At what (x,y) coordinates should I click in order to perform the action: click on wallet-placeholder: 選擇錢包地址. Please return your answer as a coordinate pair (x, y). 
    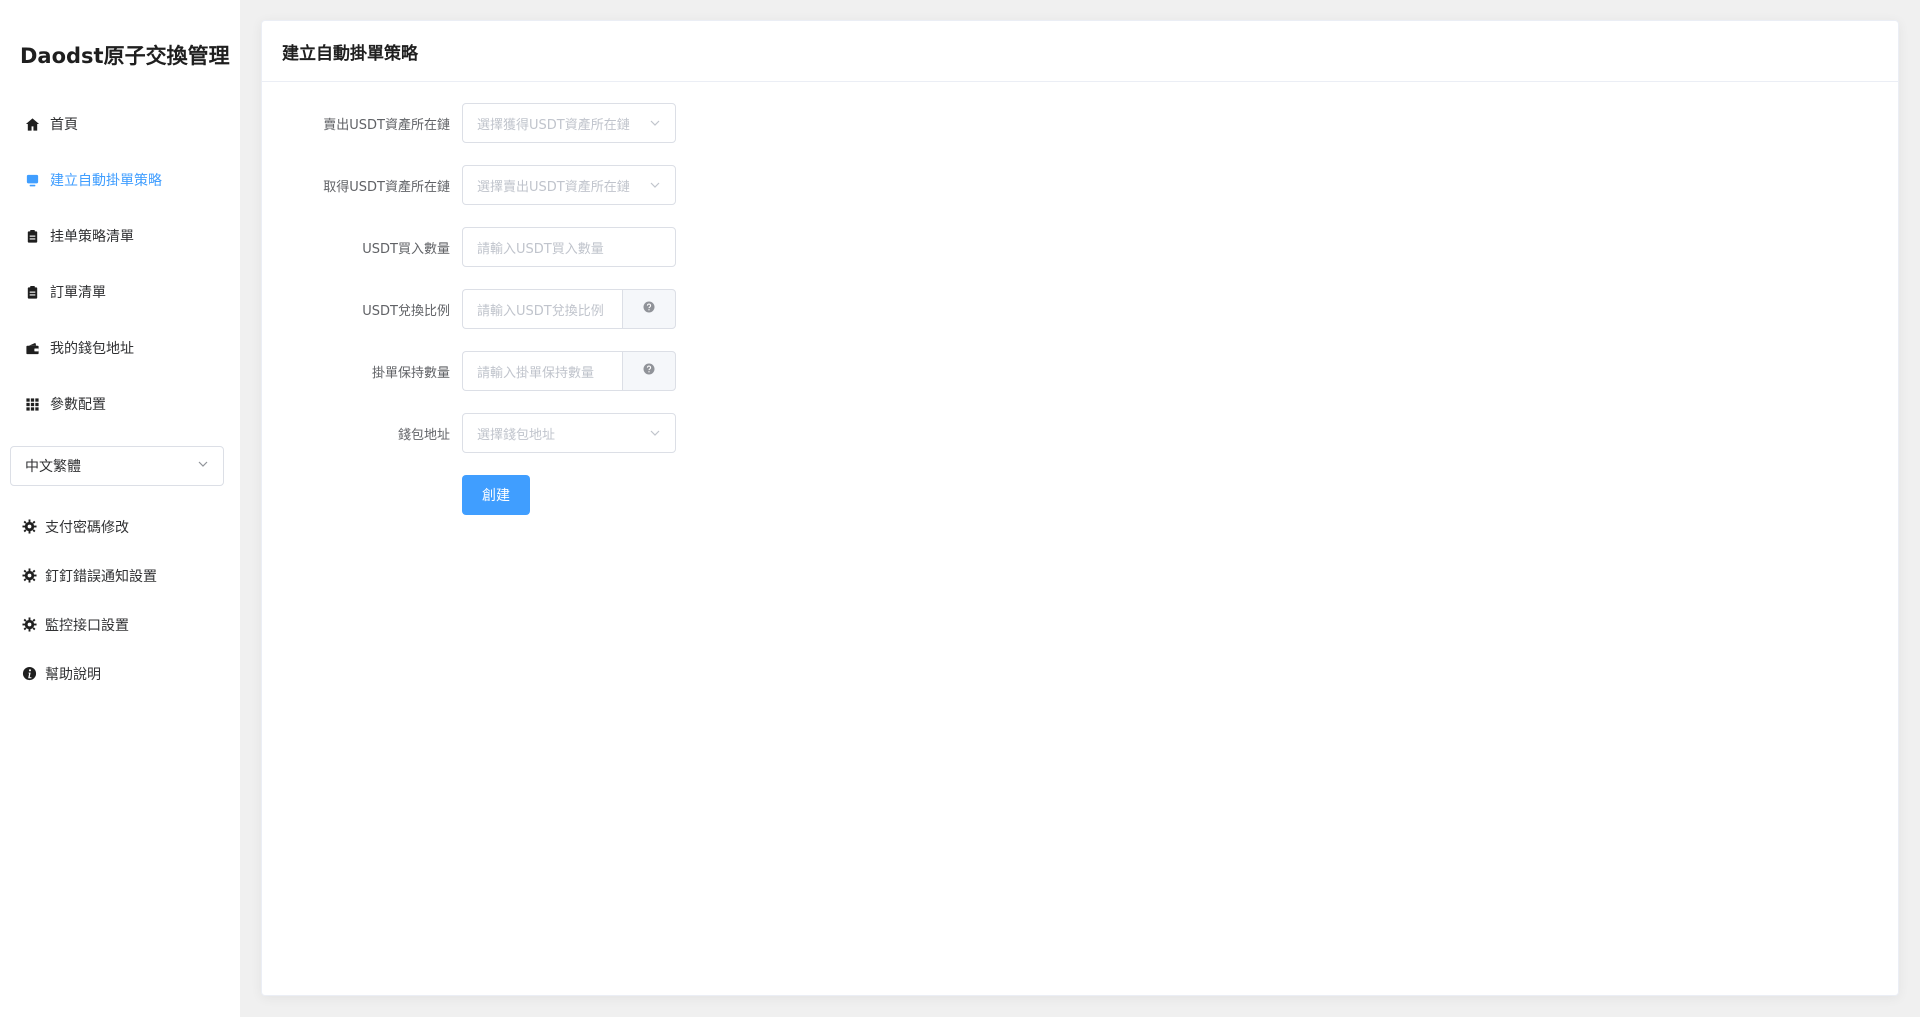
    Looking at the image, I should click on (516, 435).